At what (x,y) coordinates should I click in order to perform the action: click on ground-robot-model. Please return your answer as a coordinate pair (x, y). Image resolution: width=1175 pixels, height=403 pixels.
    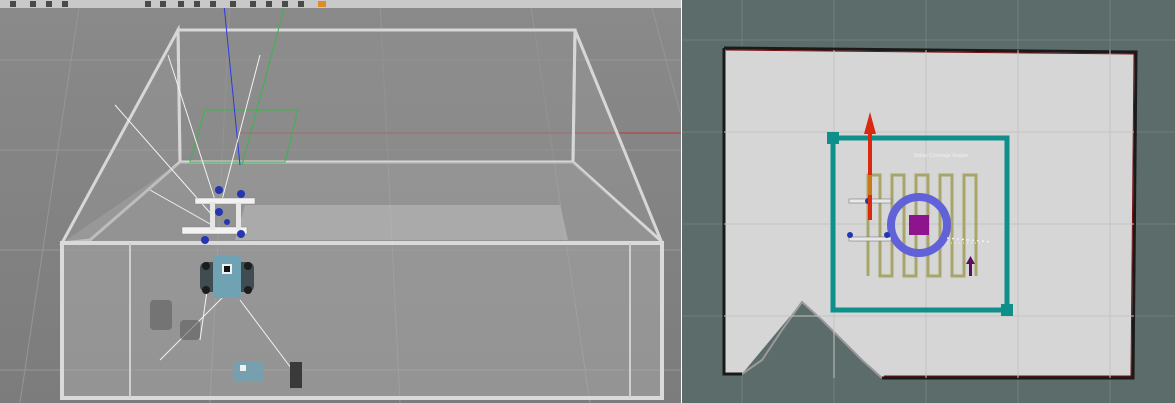
    Looking at the image, I should click on (227, 277).